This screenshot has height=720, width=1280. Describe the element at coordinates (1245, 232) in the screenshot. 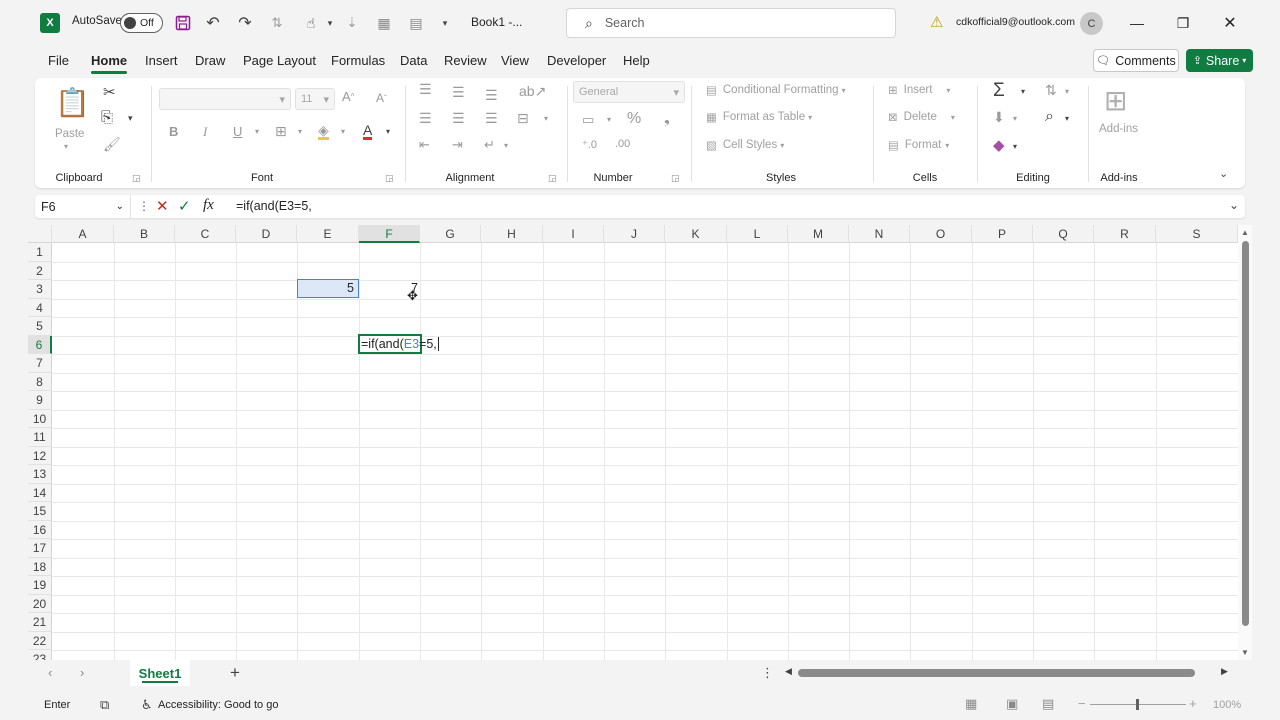

I see `scroll-up-icon: ▲` at that location.